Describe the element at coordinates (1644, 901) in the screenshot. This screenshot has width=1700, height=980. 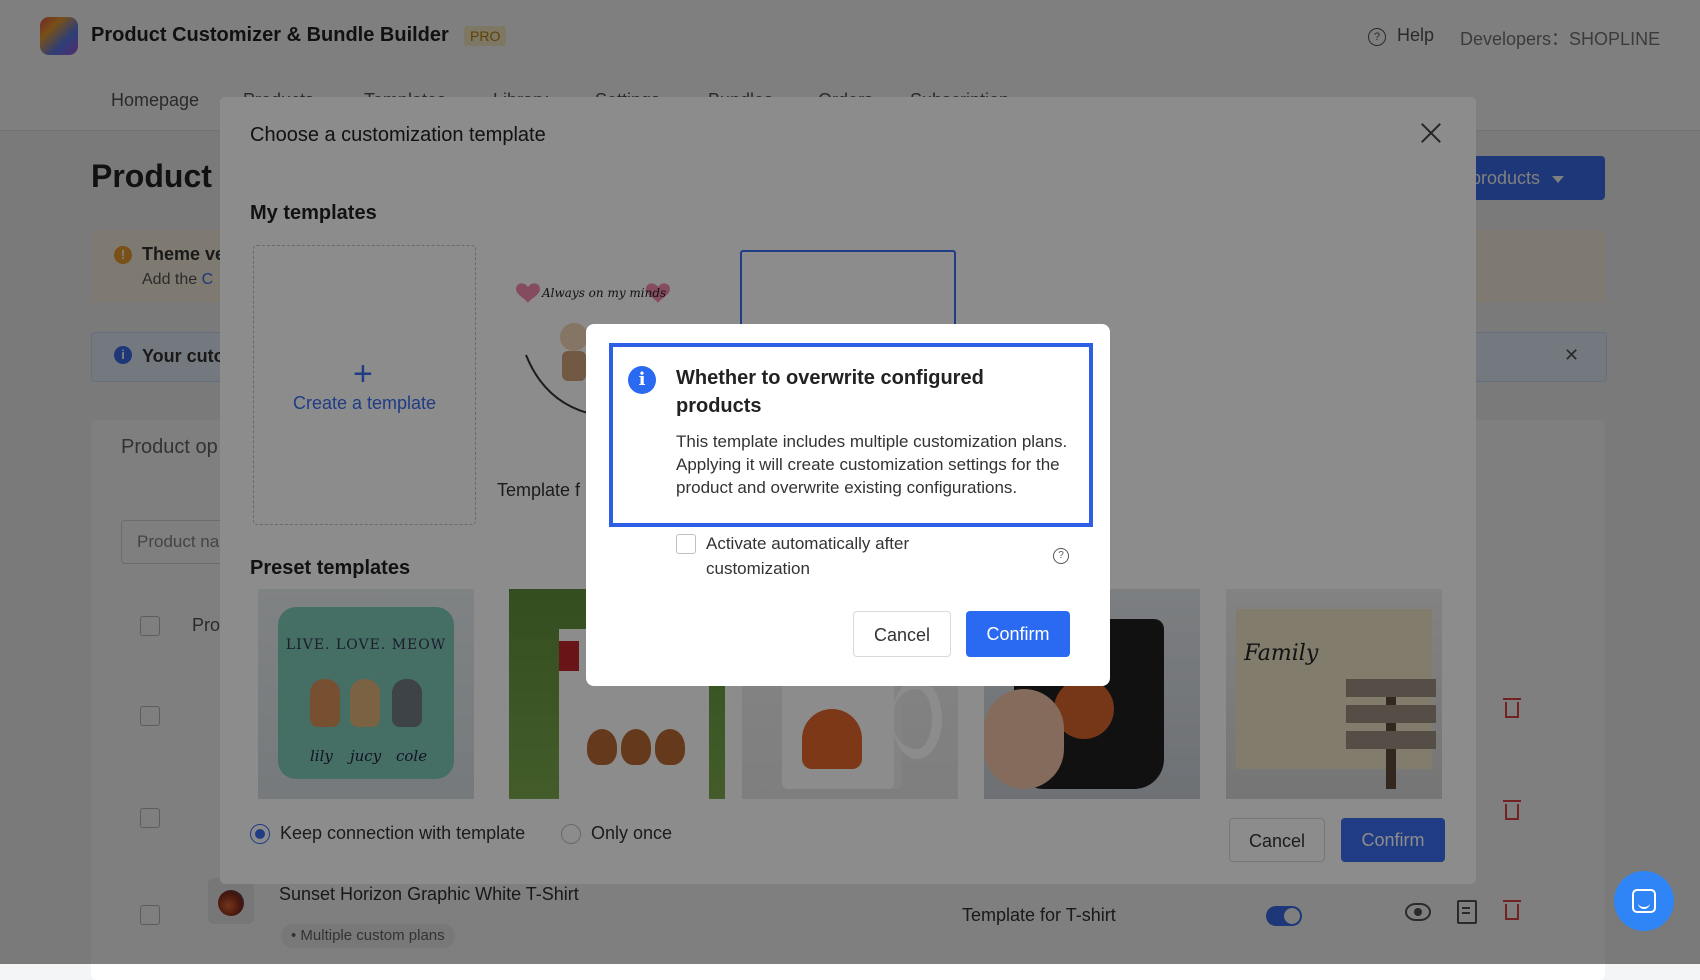
I see `chat-icon` at that location.